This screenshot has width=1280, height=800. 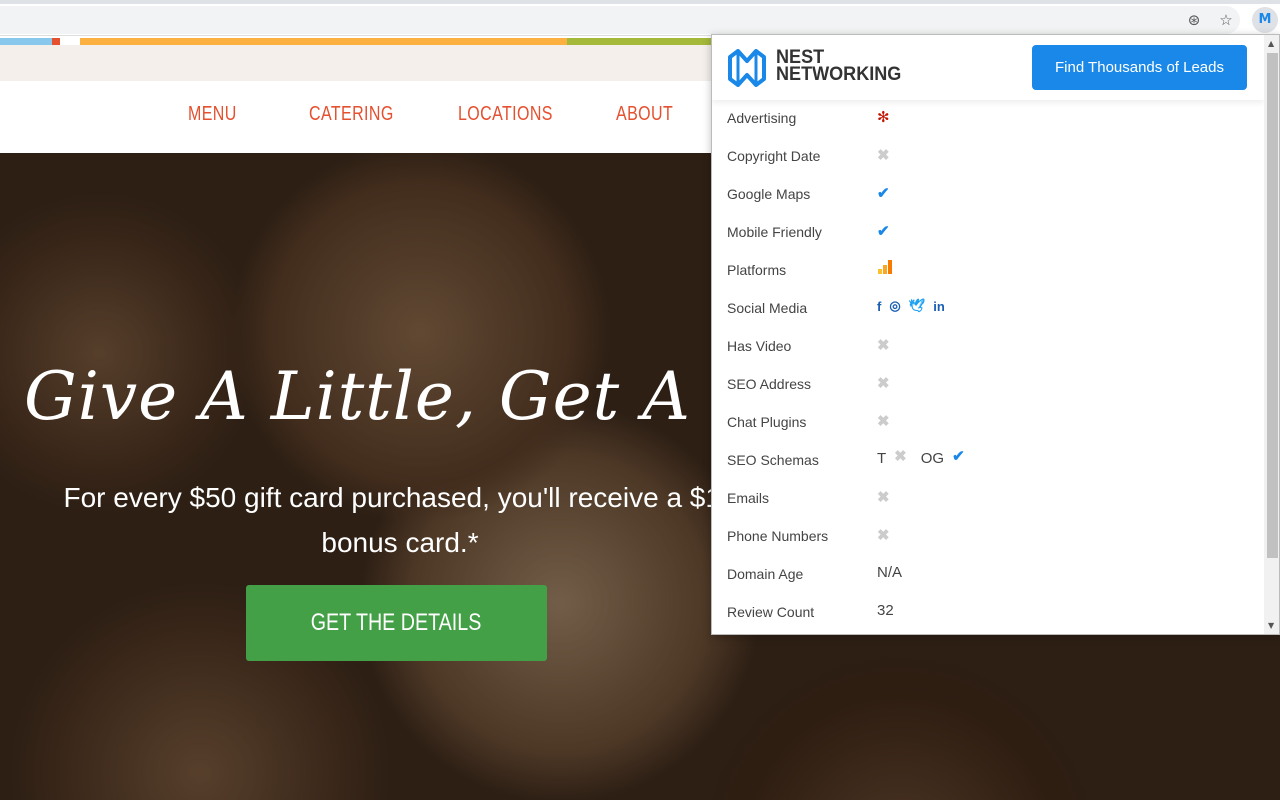 What do you see at coordinates (932, 458) in the screenshot?
I see `schema-label: OG` at bounding box center [932, 458].